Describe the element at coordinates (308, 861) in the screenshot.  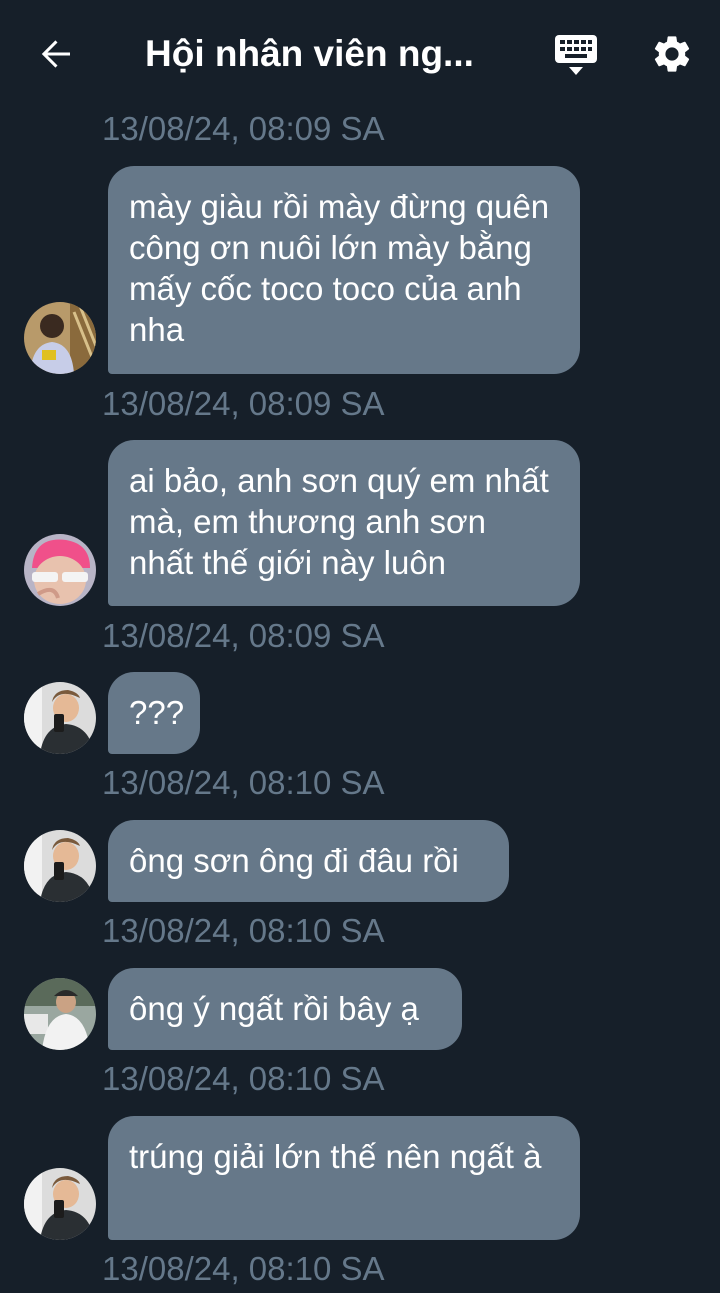
I see `message-bubble: ông sơn ông đi đâu rồi` at that location.